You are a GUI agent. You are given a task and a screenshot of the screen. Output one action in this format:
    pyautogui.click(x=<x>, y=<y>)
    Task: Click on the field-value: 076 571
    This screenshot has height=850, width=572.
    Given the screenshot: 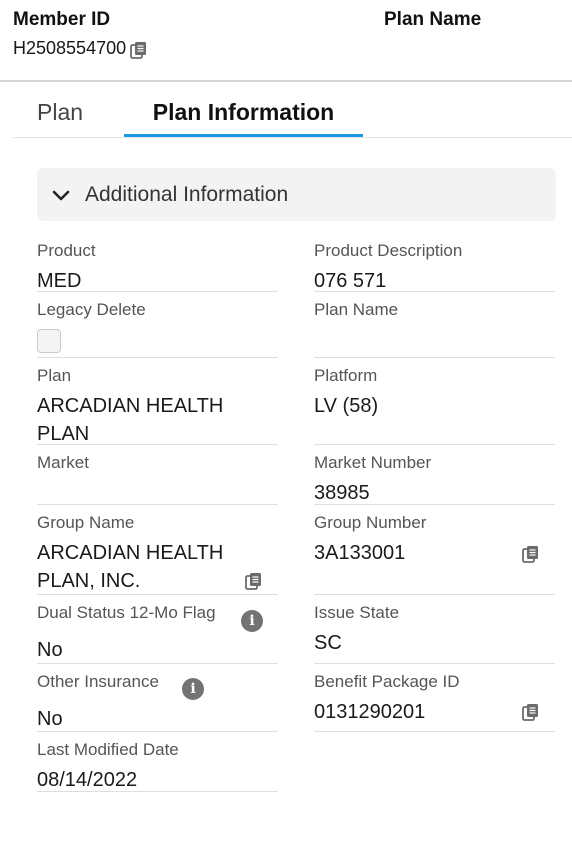 What is the action you would take?
    pyautogui.click(x=350, y=281)
    